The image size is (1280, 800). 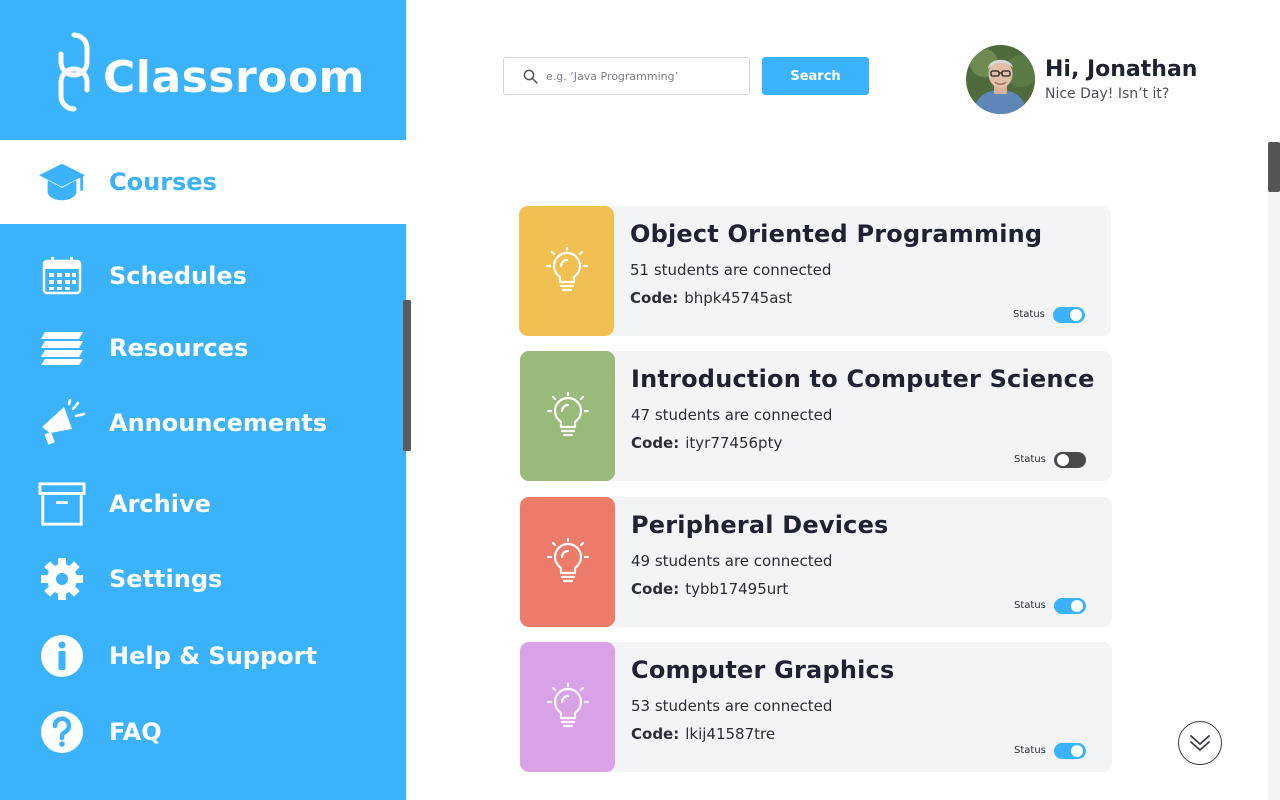 What do you see at coordinates (737, 589) in the screenshot?
I see `course-code: tybb17495urt` at bounding box center [737, 589].